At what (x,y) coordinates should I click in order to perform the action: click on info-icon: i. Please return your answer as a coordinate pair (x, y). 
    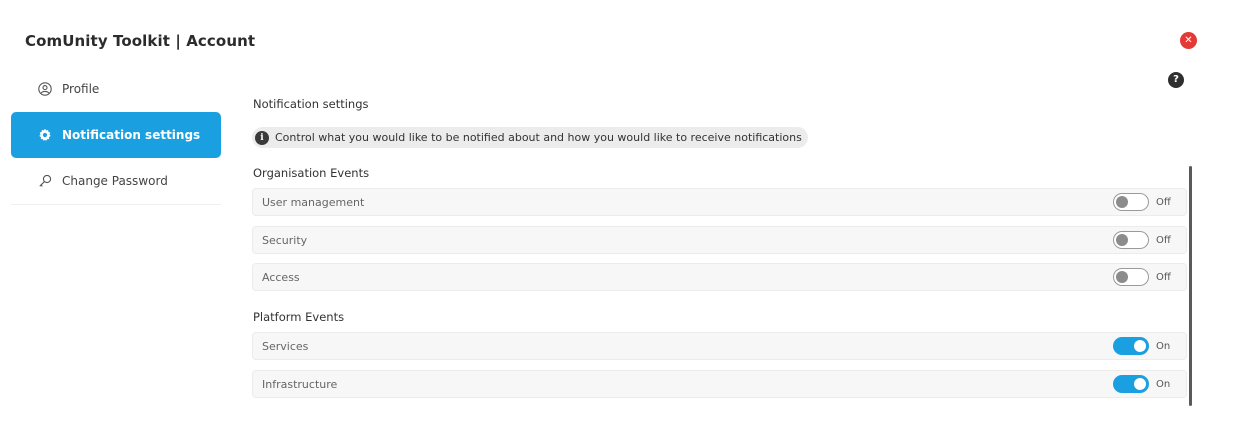
    Looking at the image, I should click on (262, 137).